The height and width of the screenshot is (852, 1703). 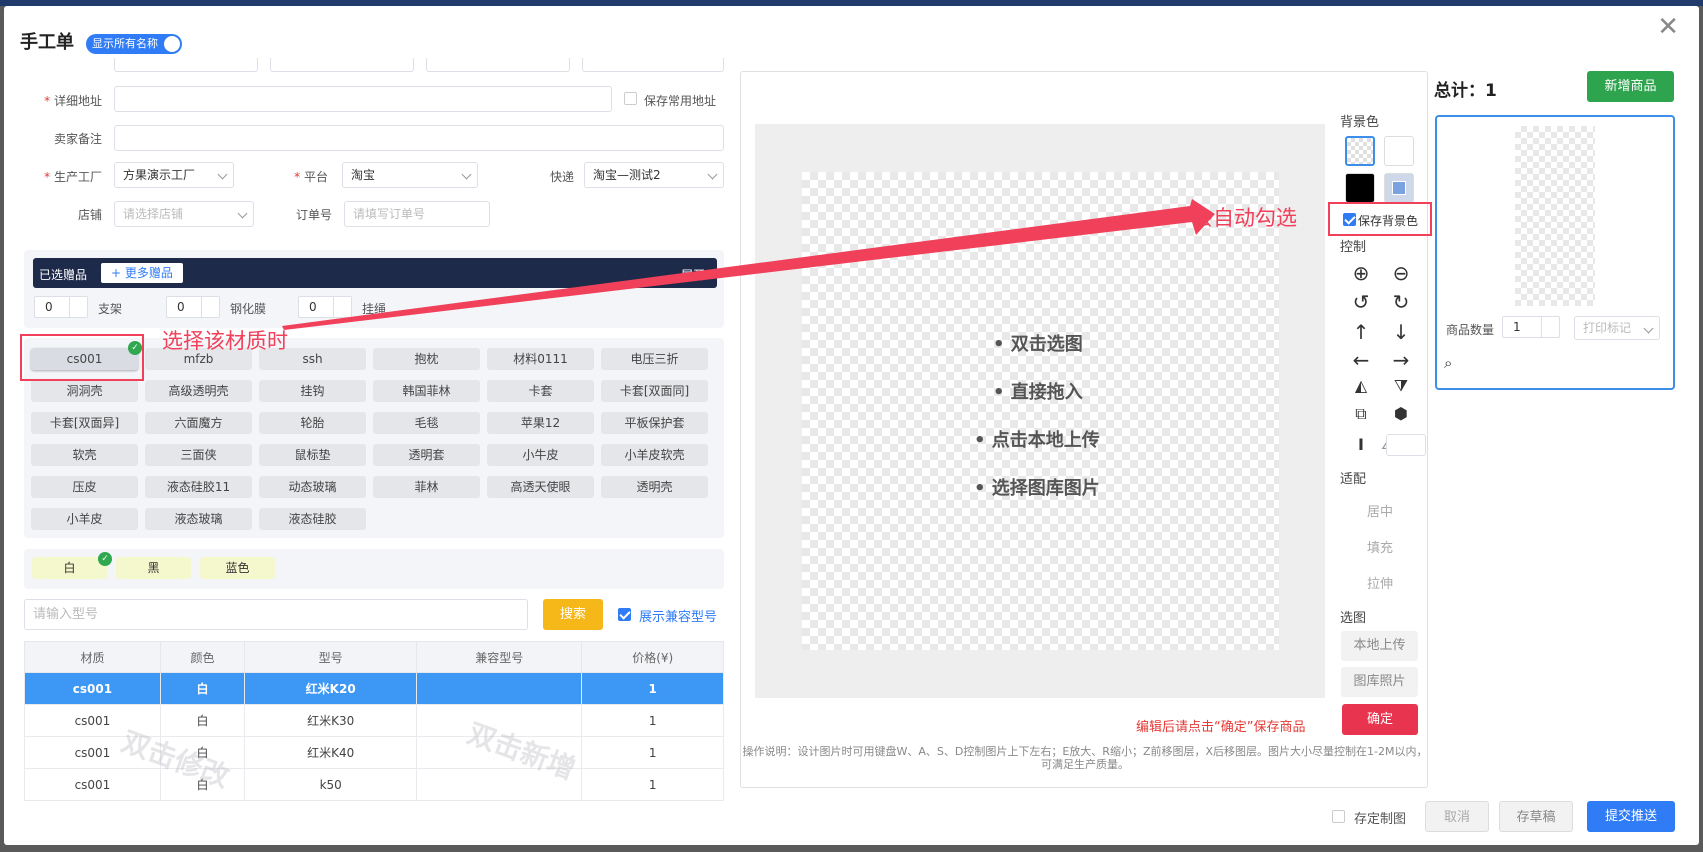 What do you see at coordinates (748, 264) in the screenshot?
I see `annotation-arrow` at bounding box center [748, 264].